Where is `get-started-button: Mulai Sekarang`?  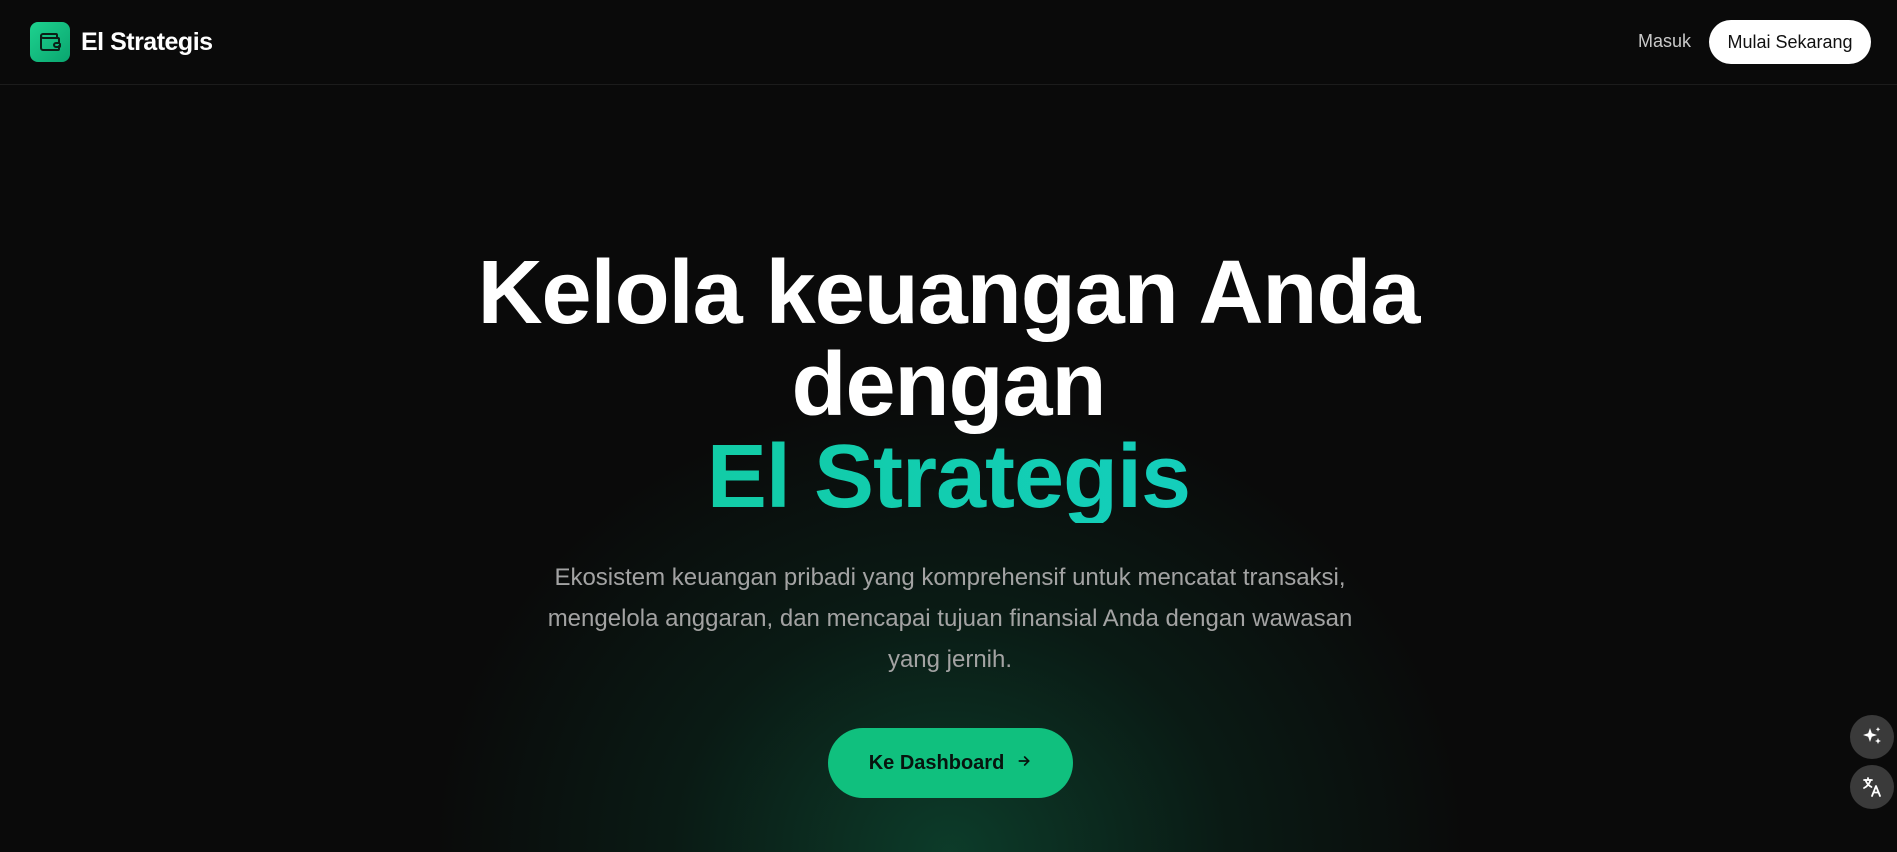
get-started-button: Mulai Sekarang is located at coordinates (1790, 42).